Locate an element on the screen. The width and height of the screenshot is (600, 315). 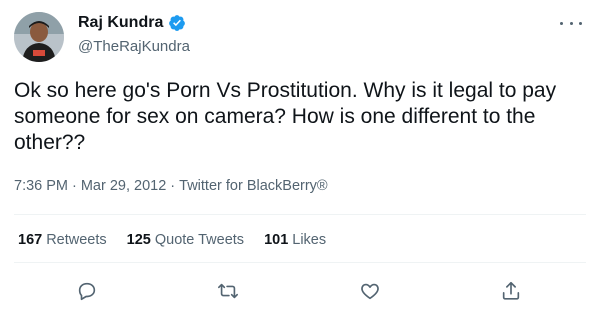
reply-icon is located at coordinates (87, 291).